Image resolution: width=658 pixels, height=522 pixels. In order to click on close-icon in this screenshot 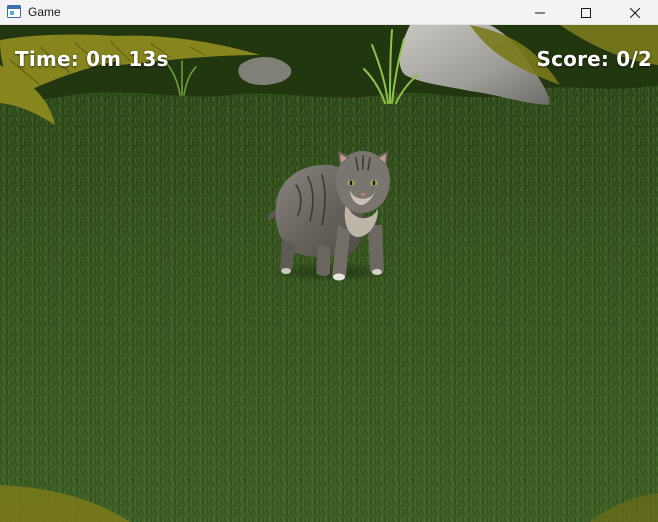, I will do `click(635, 12)`.